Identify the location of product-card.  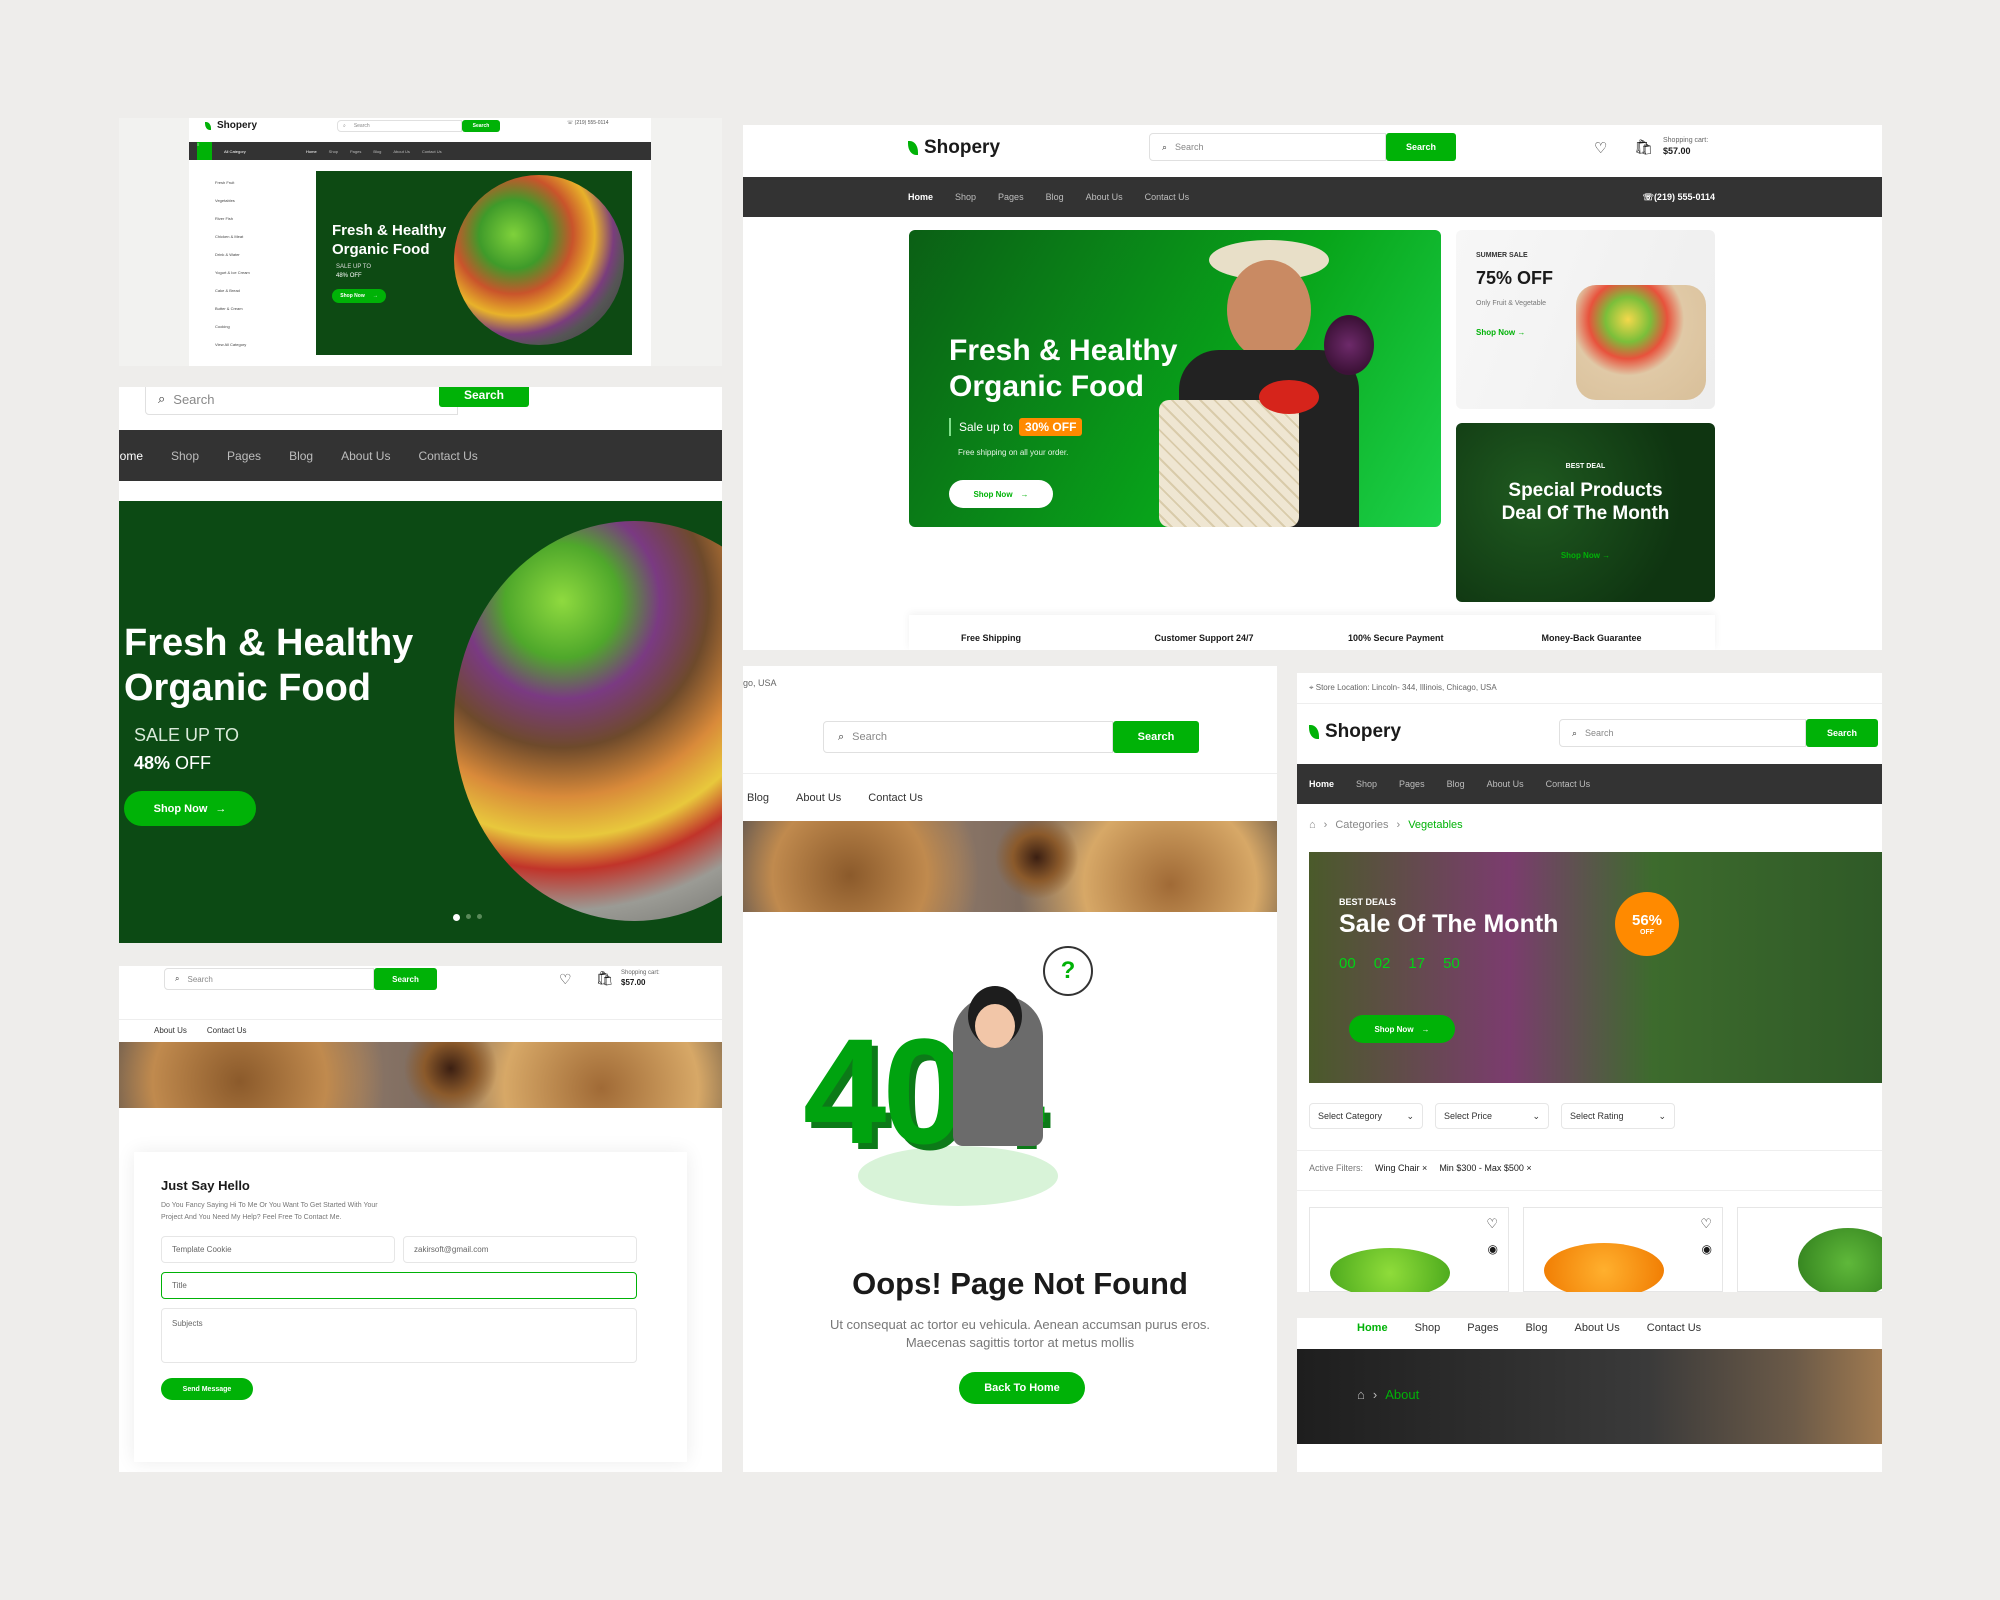
(1809, 1249).